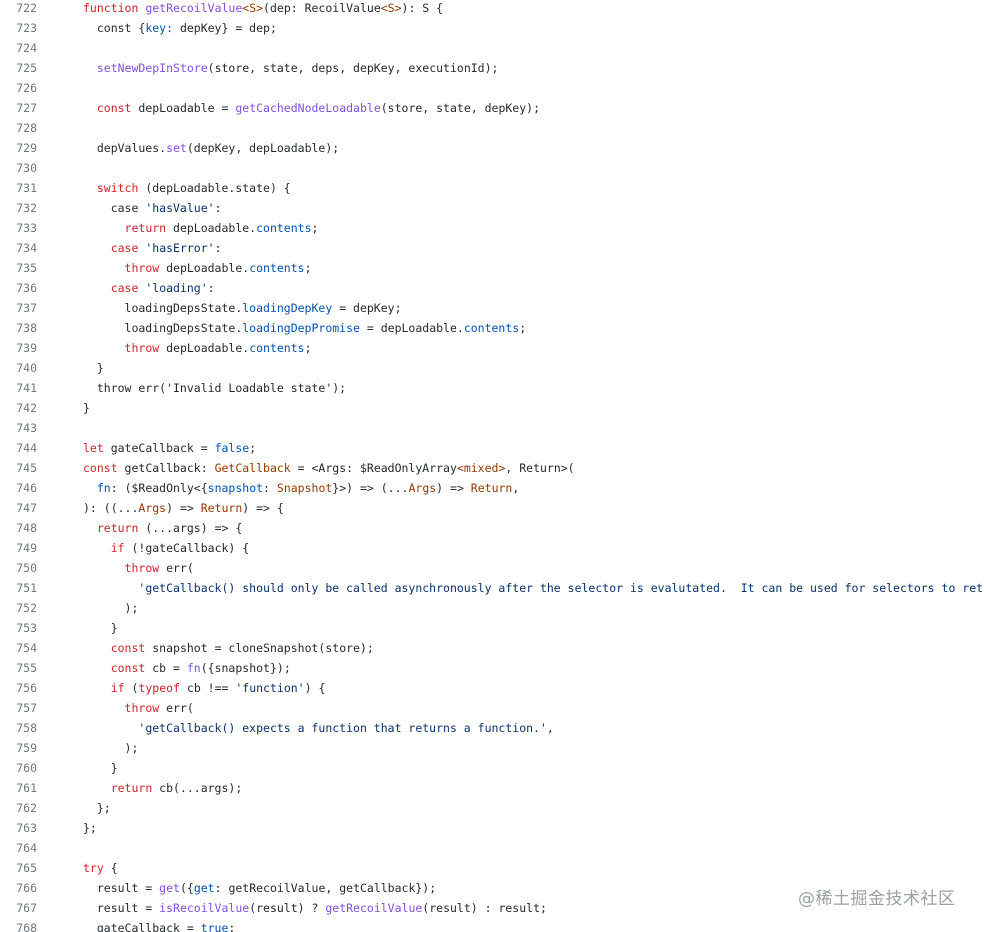  I want to click on line-number: 761, so click(18, 788).